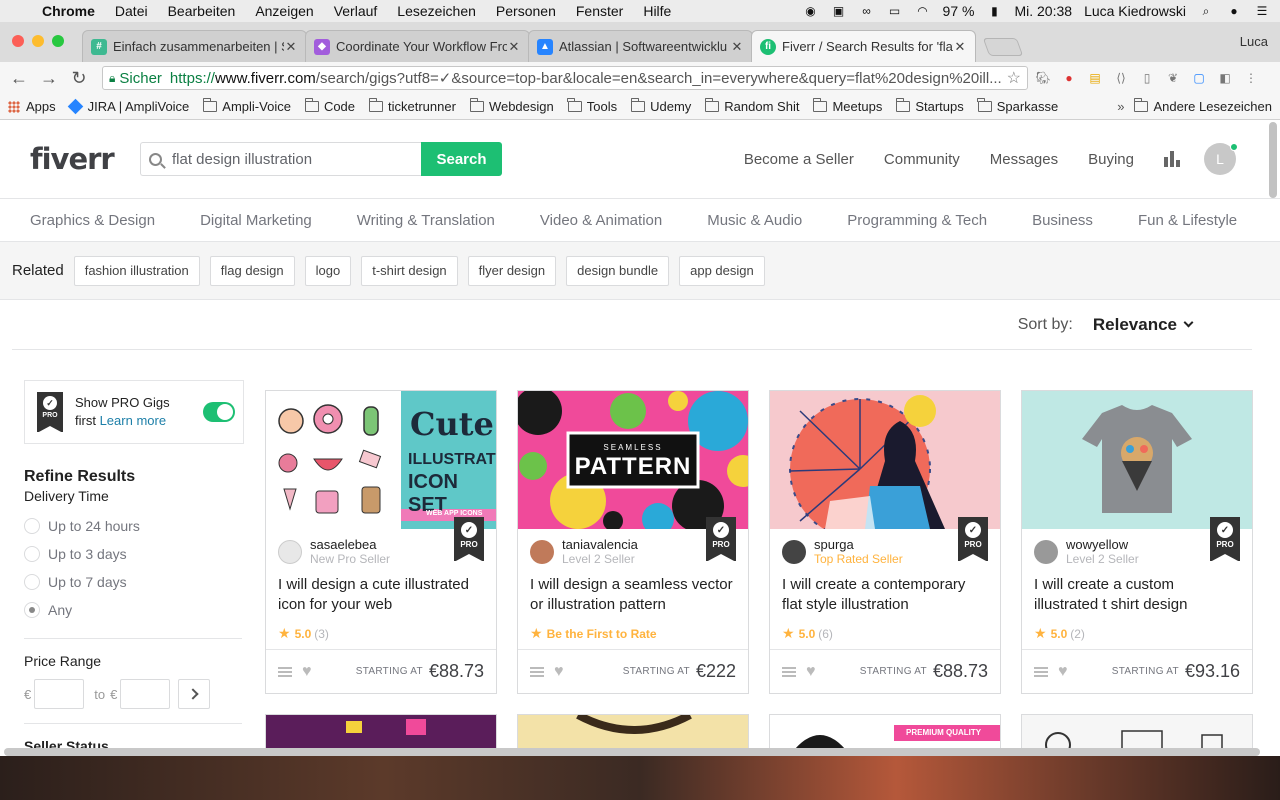  I want to click on delivery-option-3d: Up to 3 days, so click(134, 554).